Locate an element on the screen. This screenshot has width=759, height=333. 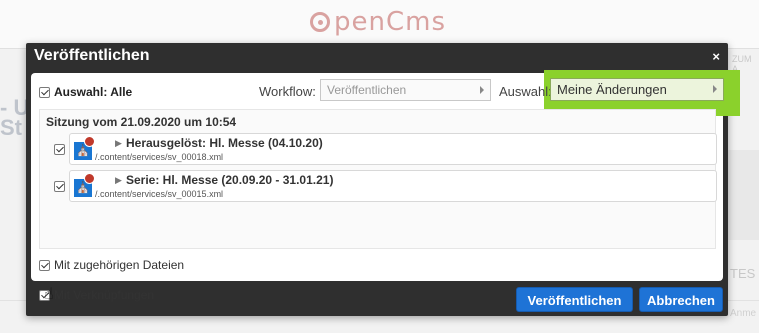
workflow-select: Veröffentlichen is located at coordinates (405, 90).